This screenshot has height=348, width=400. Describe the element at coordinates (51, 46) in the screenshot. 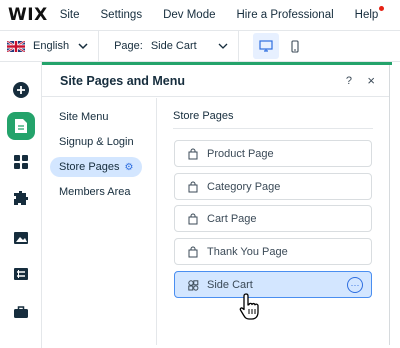

I see `language-selector: English` at that location.